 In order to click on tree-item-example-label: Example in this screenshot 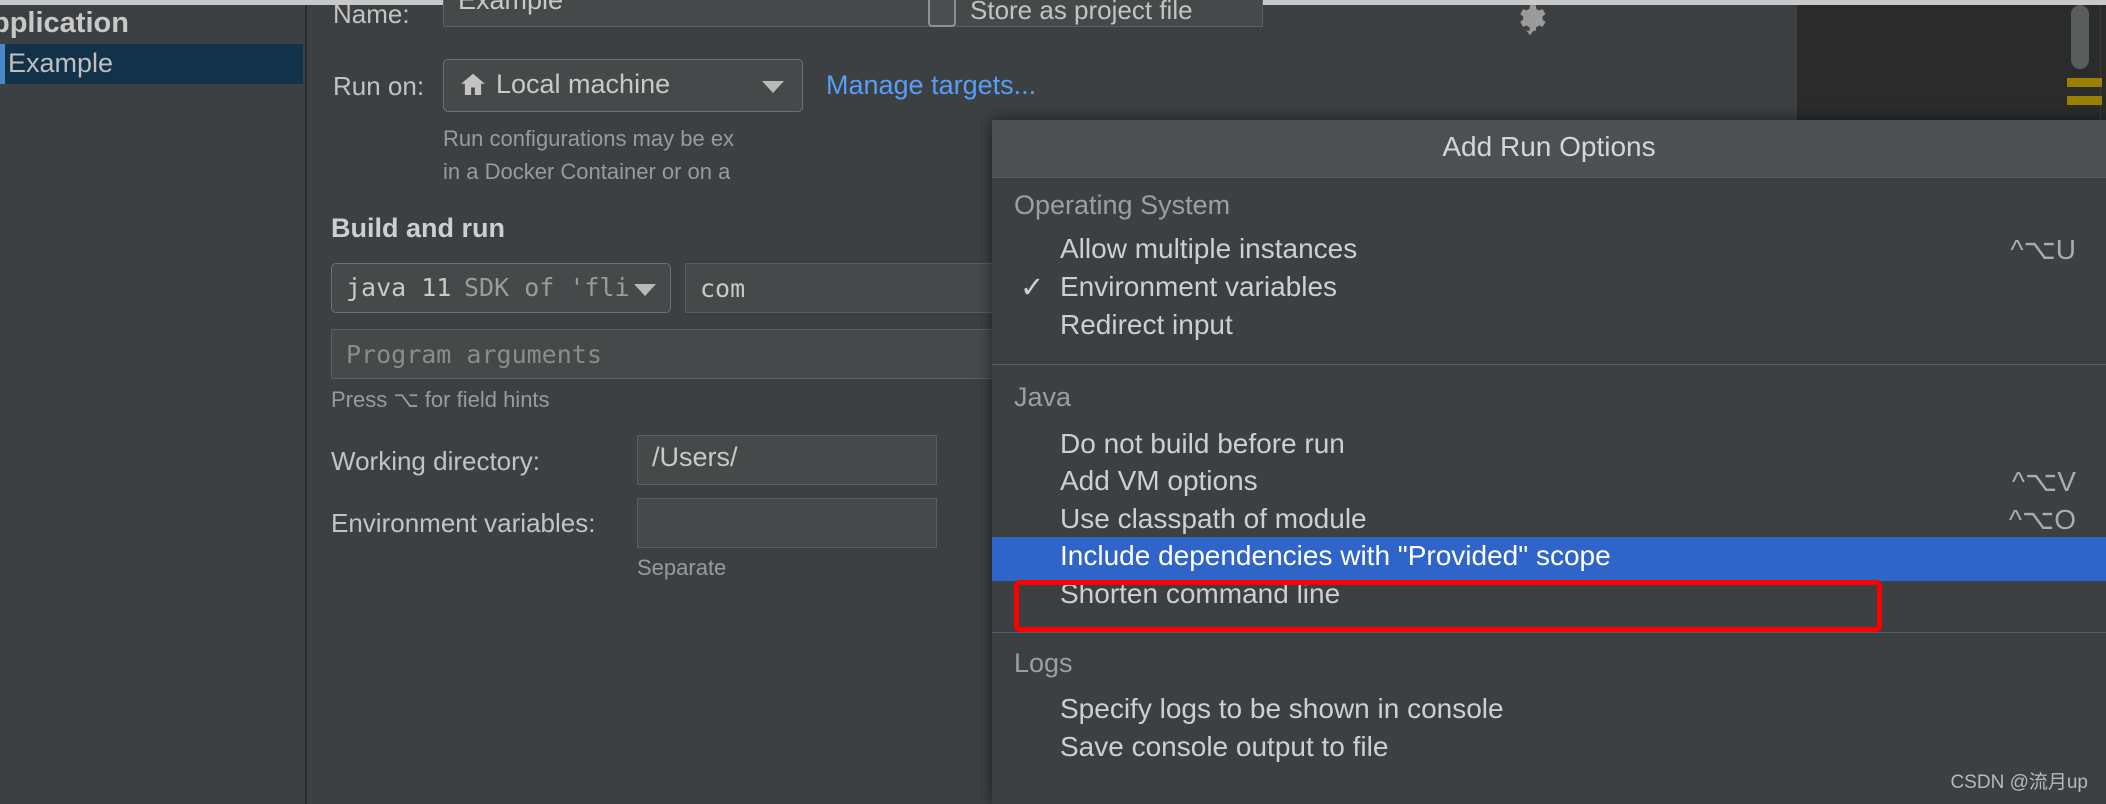, I will do `click(61, 63)`.